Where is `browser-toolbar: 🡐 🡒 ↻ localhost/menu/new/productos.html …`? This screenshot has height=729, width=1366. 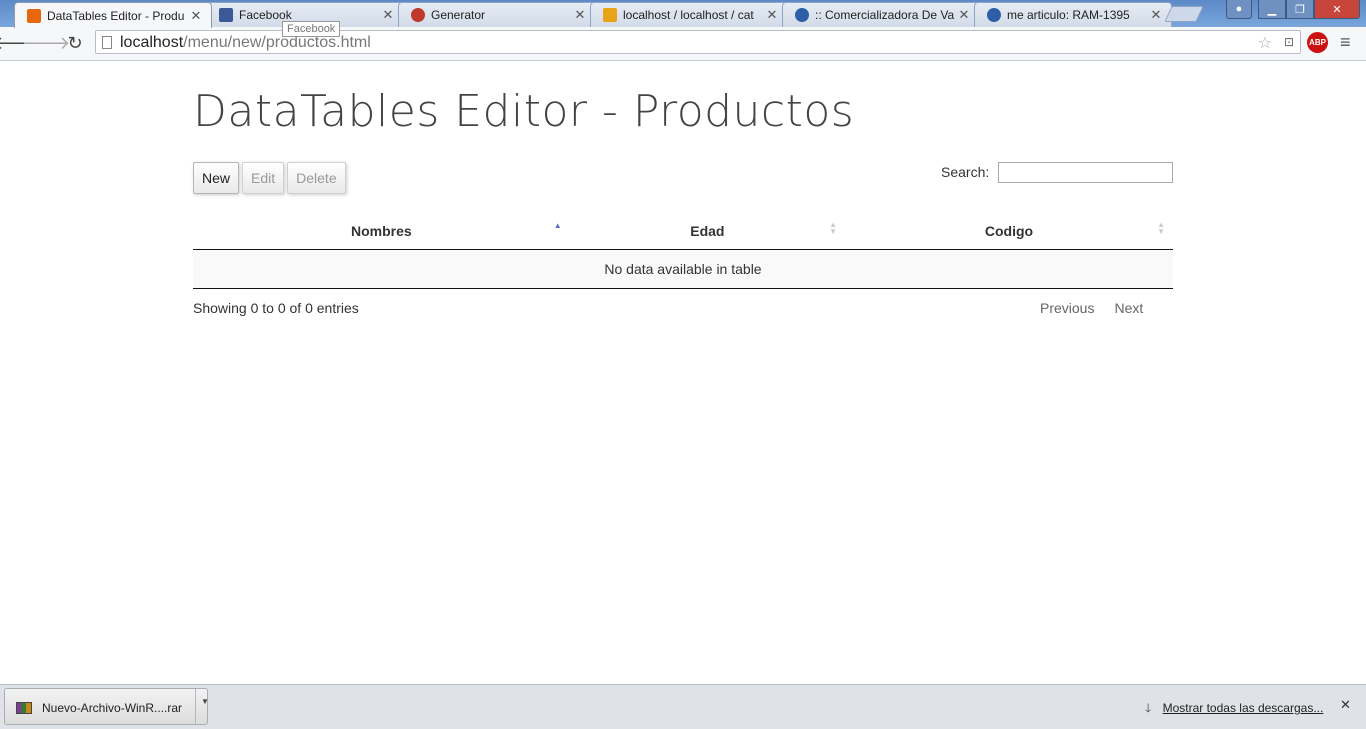 browser-toolbar: 🡐 🡒 ↻ localhost/menu/new/productos.html … is located at coordinates (683, 44).